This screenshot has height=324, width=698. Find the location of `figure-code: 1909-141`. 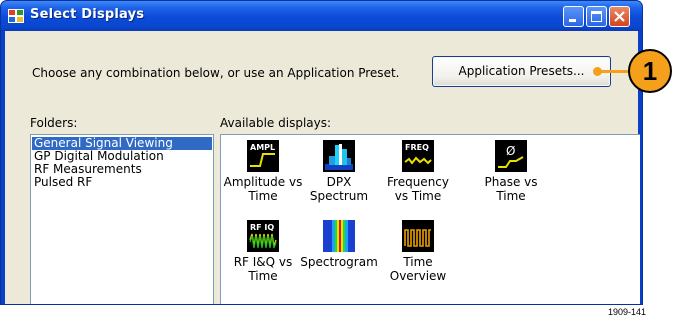

figure-code: 1909-141 is located at coordinates (627, 312).